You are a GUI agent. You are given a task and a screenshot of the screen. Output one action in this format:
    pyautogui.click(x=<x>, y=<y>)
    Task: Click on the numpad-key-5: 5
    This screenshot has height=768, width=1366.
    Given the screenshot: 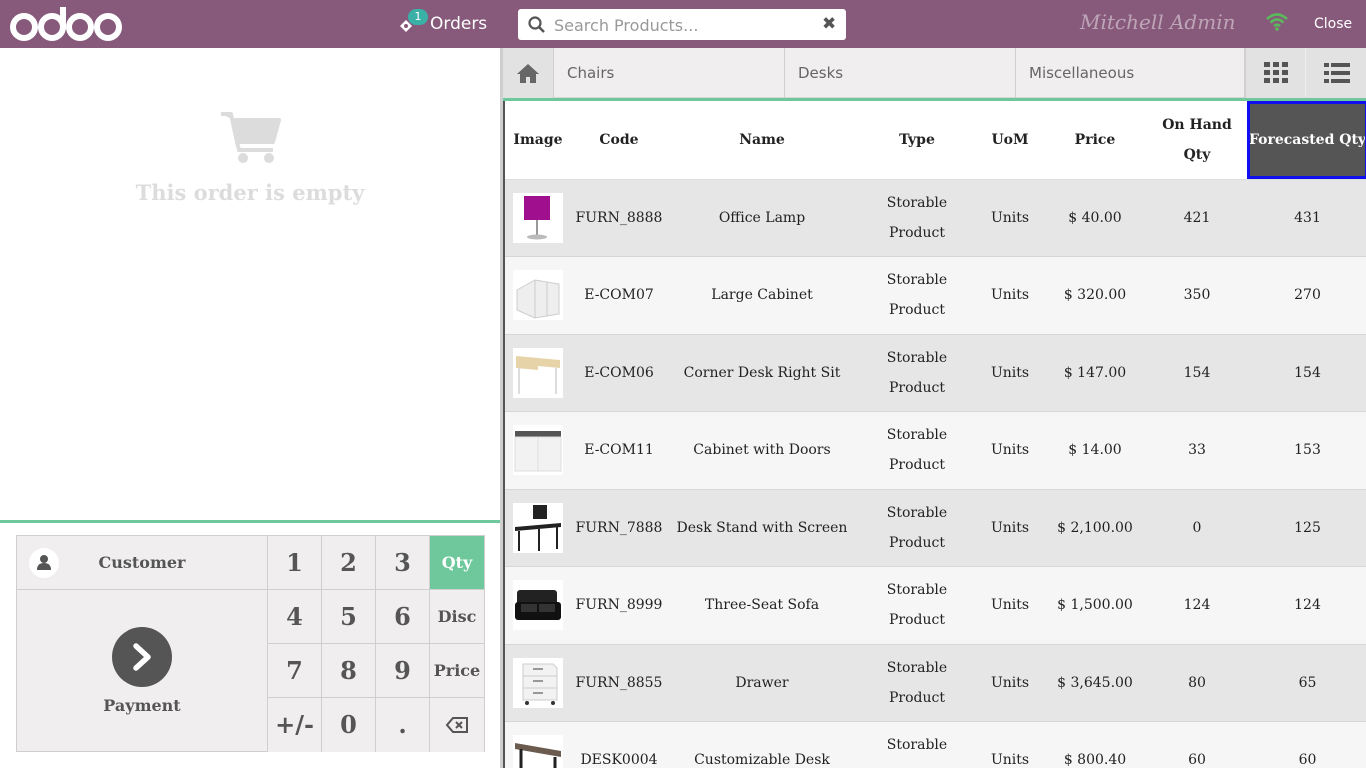 What is the action you would take?
    pyautogui.click(x=349, y=617)
    